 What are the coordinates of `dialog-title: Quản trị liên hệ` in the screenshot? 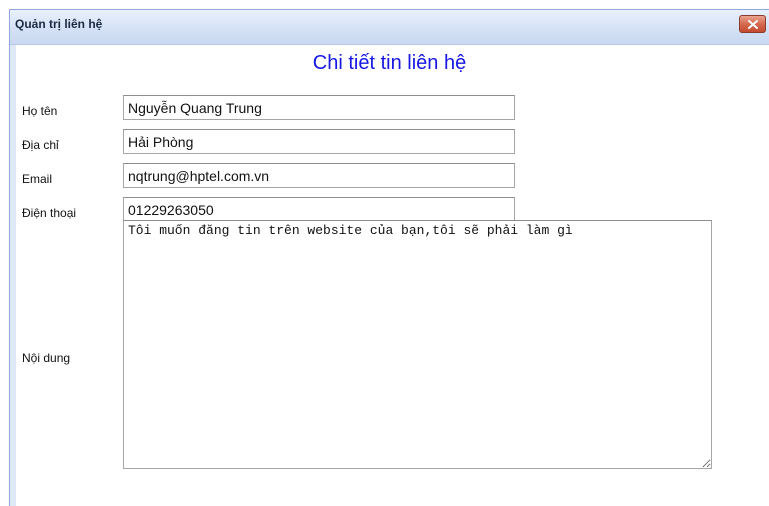 It's located at (59, 24).